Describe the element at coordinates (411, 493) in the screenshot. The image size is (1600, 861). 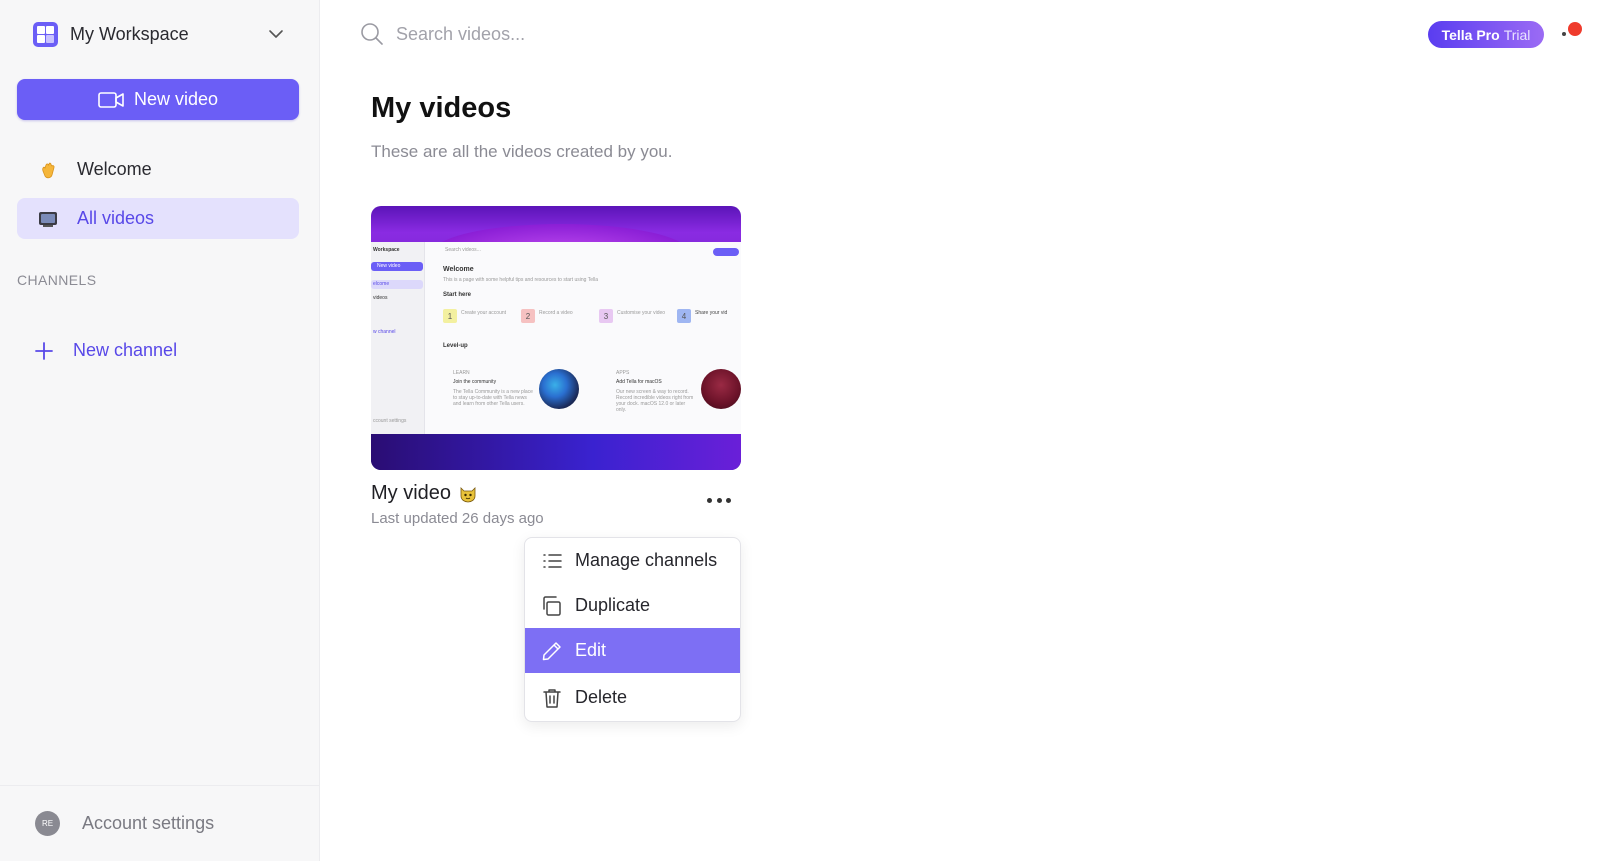
I see `video-title-text: My video` at that location.